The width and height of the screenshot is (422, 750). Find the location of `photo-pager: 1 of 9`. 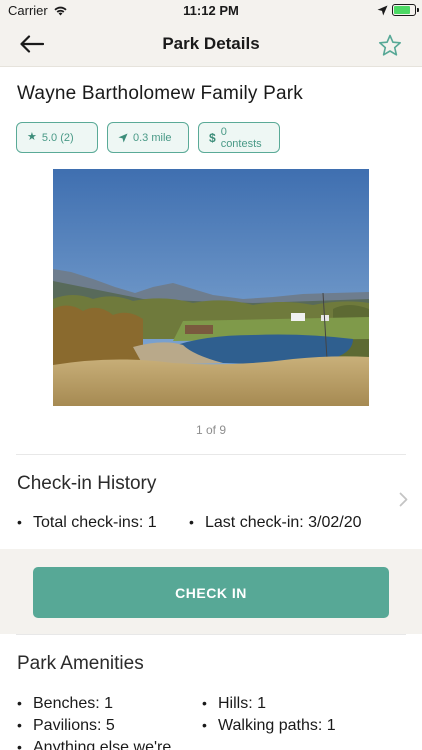

photo-pager: 1 of 9 is located at coordinates (211, 430).